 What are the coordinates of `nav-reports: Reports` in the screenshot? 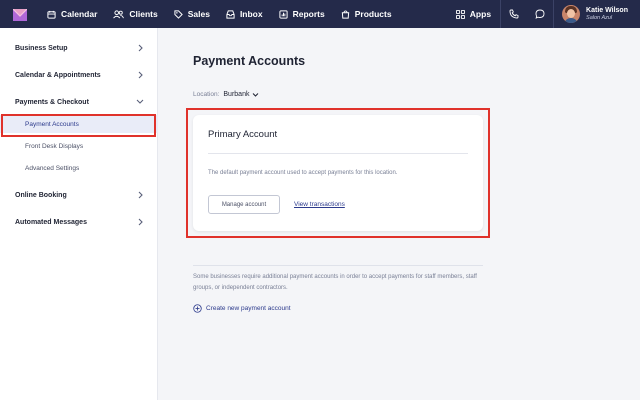 It's located at (302, 14).